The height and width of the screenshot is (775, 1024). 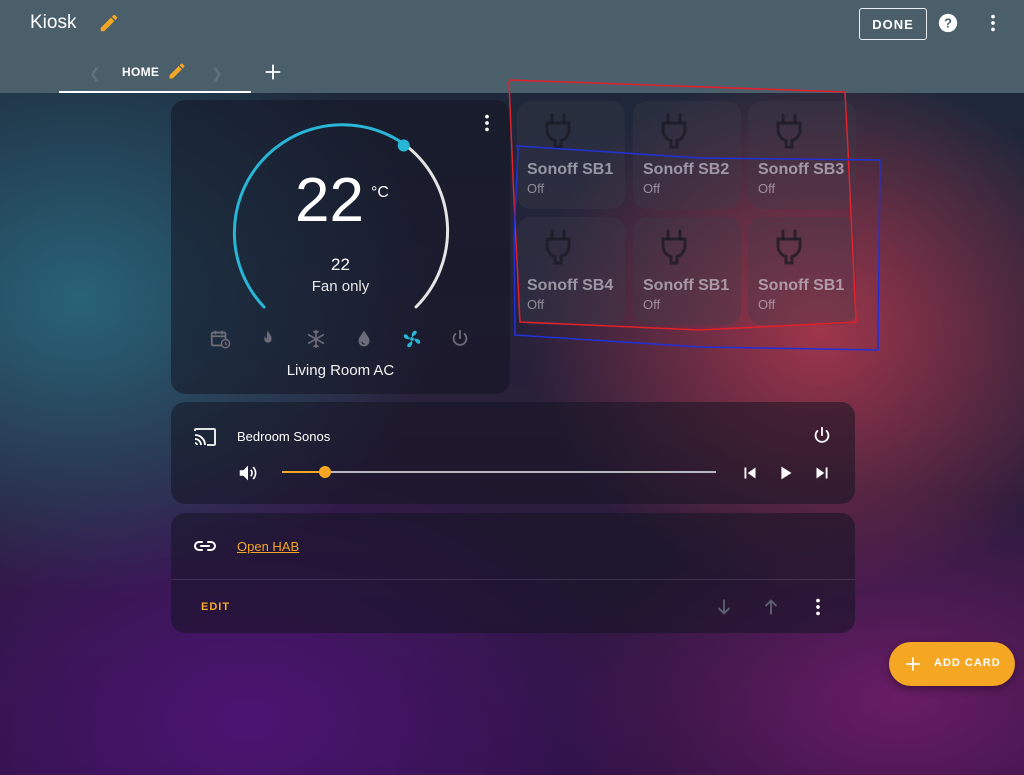 I want to click on switch-name: Sonoff SB3, so click(x=801, y=169).